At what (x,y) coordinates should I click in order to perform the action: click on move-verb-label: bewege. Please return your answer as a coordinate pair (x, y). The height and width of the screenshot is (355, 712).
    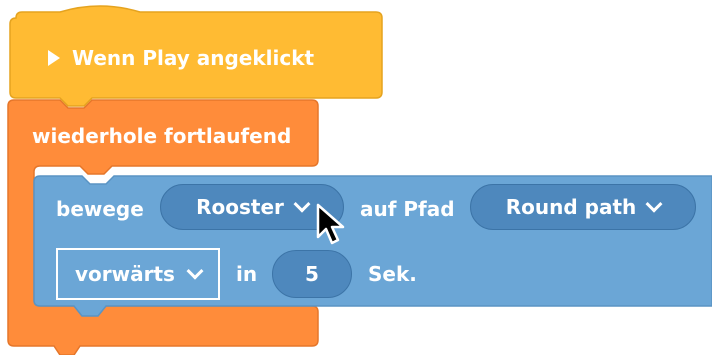
    Looking at the image, I should click on (100, 209).